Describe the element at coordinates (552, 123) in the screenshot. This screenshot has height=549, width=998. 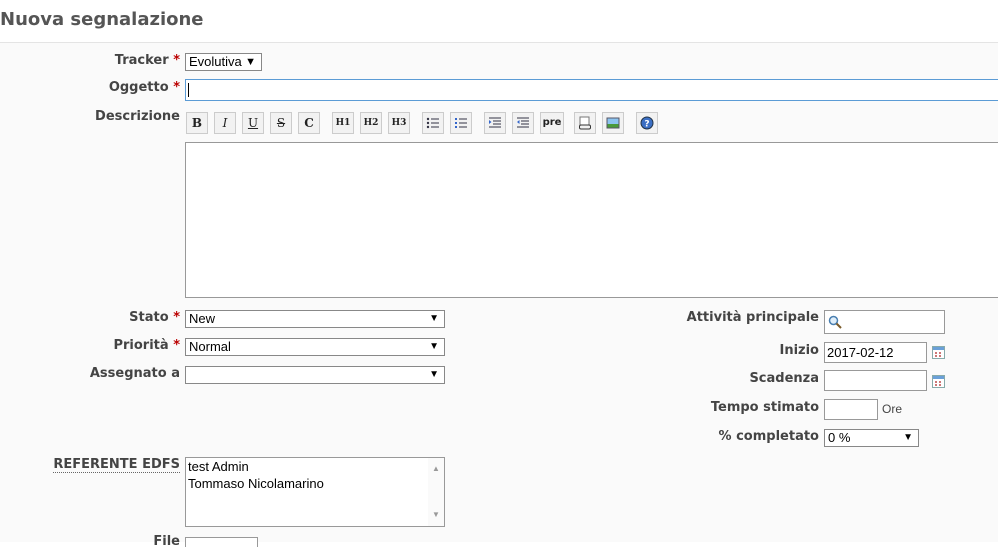
I see `pre-button: pre` at that location.